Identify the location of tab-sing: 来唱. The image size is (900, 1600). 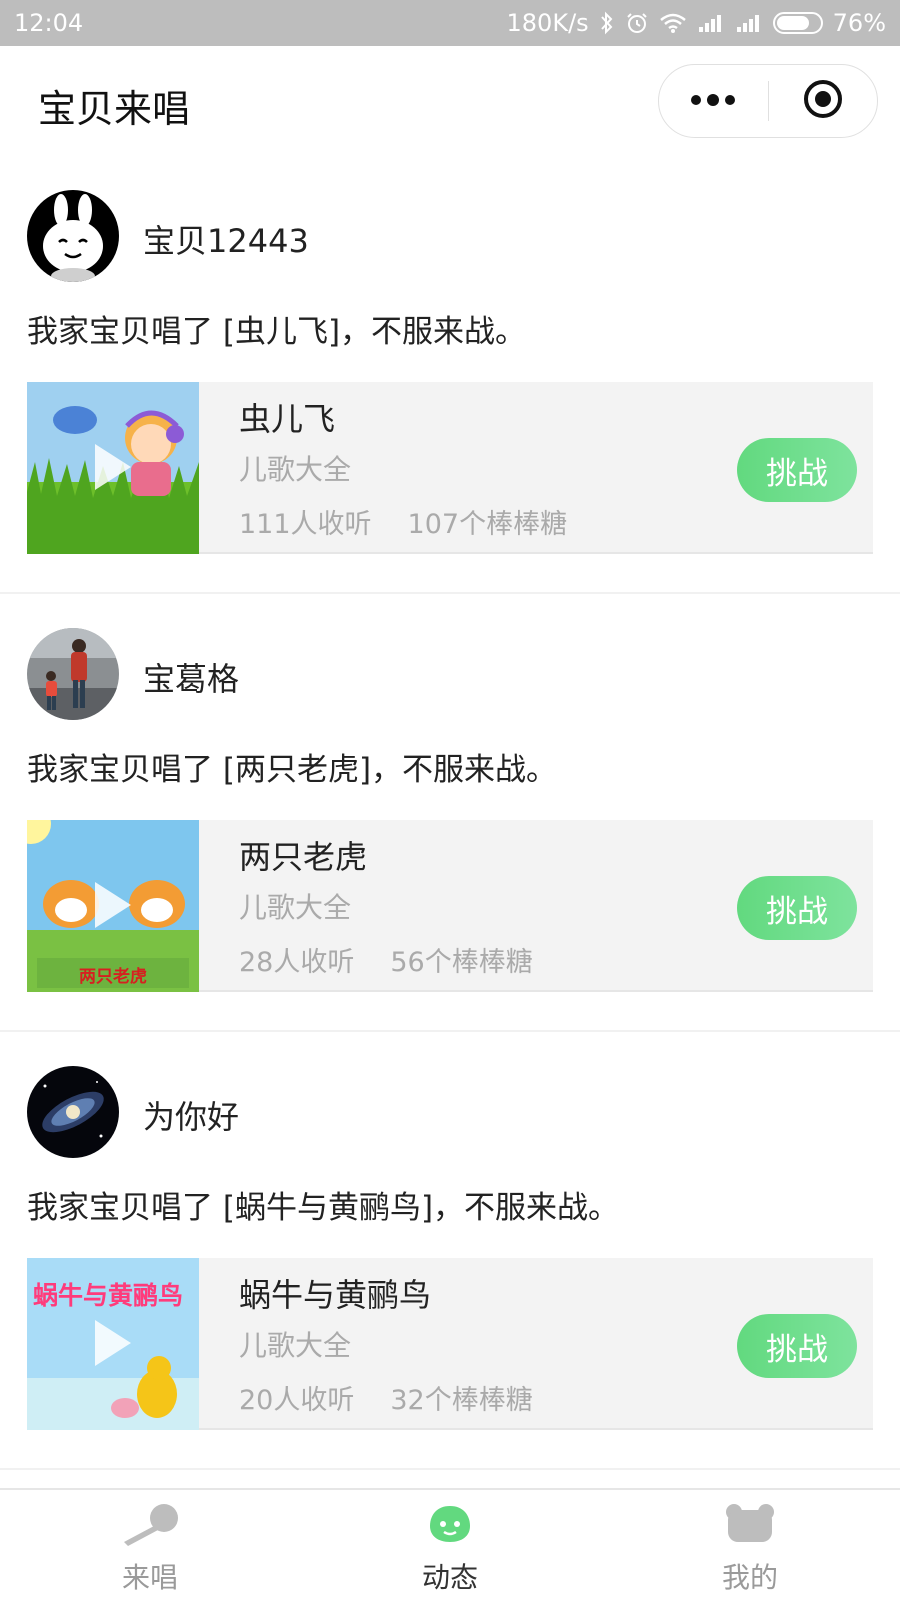
(150, 1545).